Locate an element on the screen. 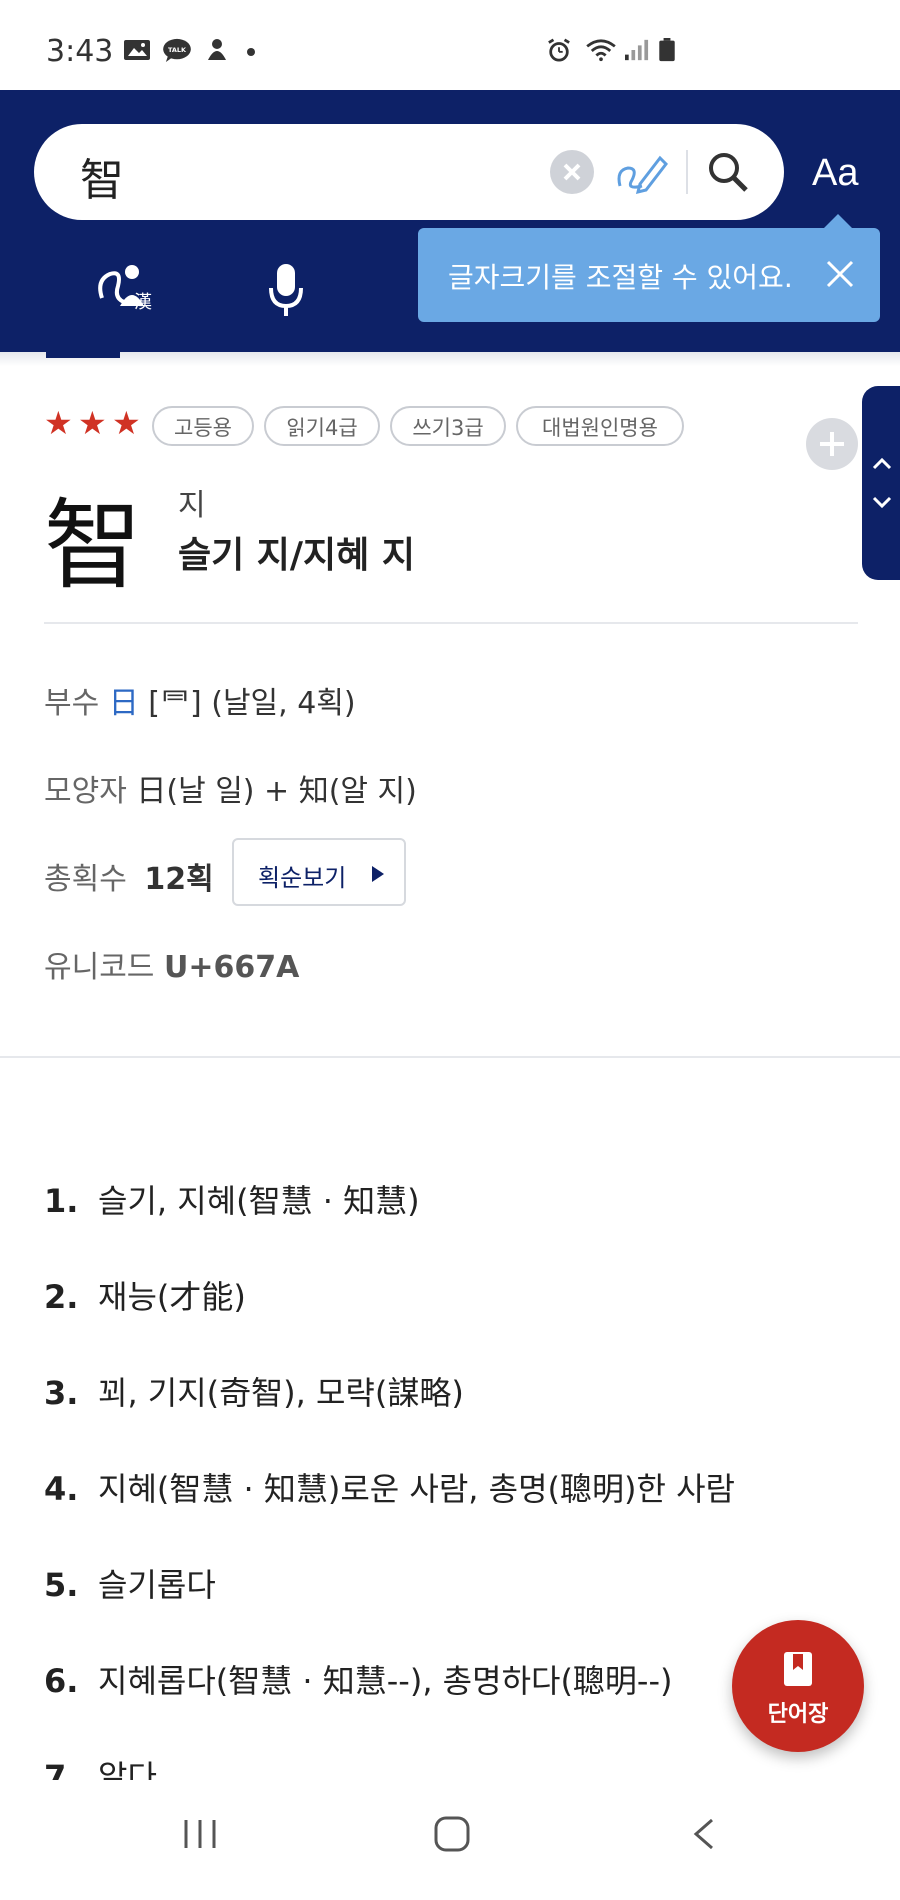 The width and height of the screenshot is (900, 1900). hanja-radical-input-icon: 漢 is located at coordinates (126, 285).